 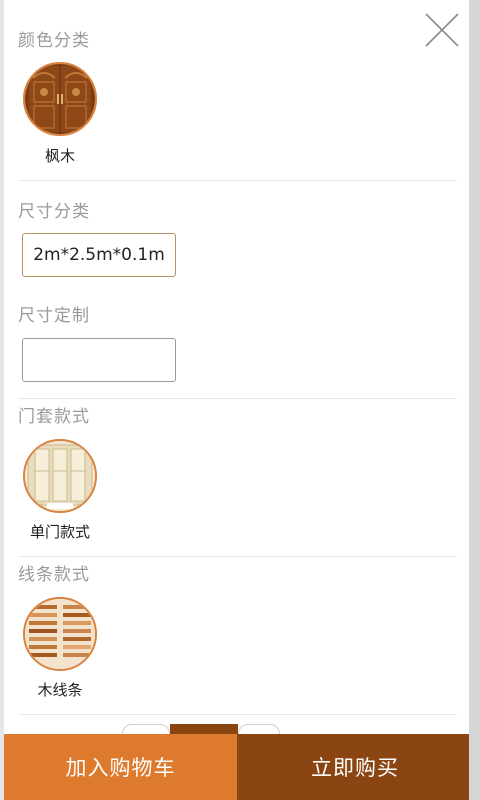 What do you see at coordinates (99, 255) in the screenshot?
I see `size-option-selected: 2m*2.5m*0.1m` at bounding box center [99, 255].